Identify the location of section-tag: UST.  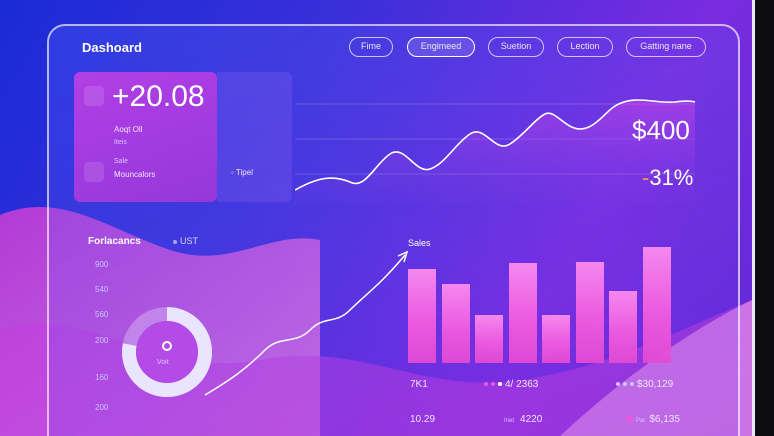
(185, 241).